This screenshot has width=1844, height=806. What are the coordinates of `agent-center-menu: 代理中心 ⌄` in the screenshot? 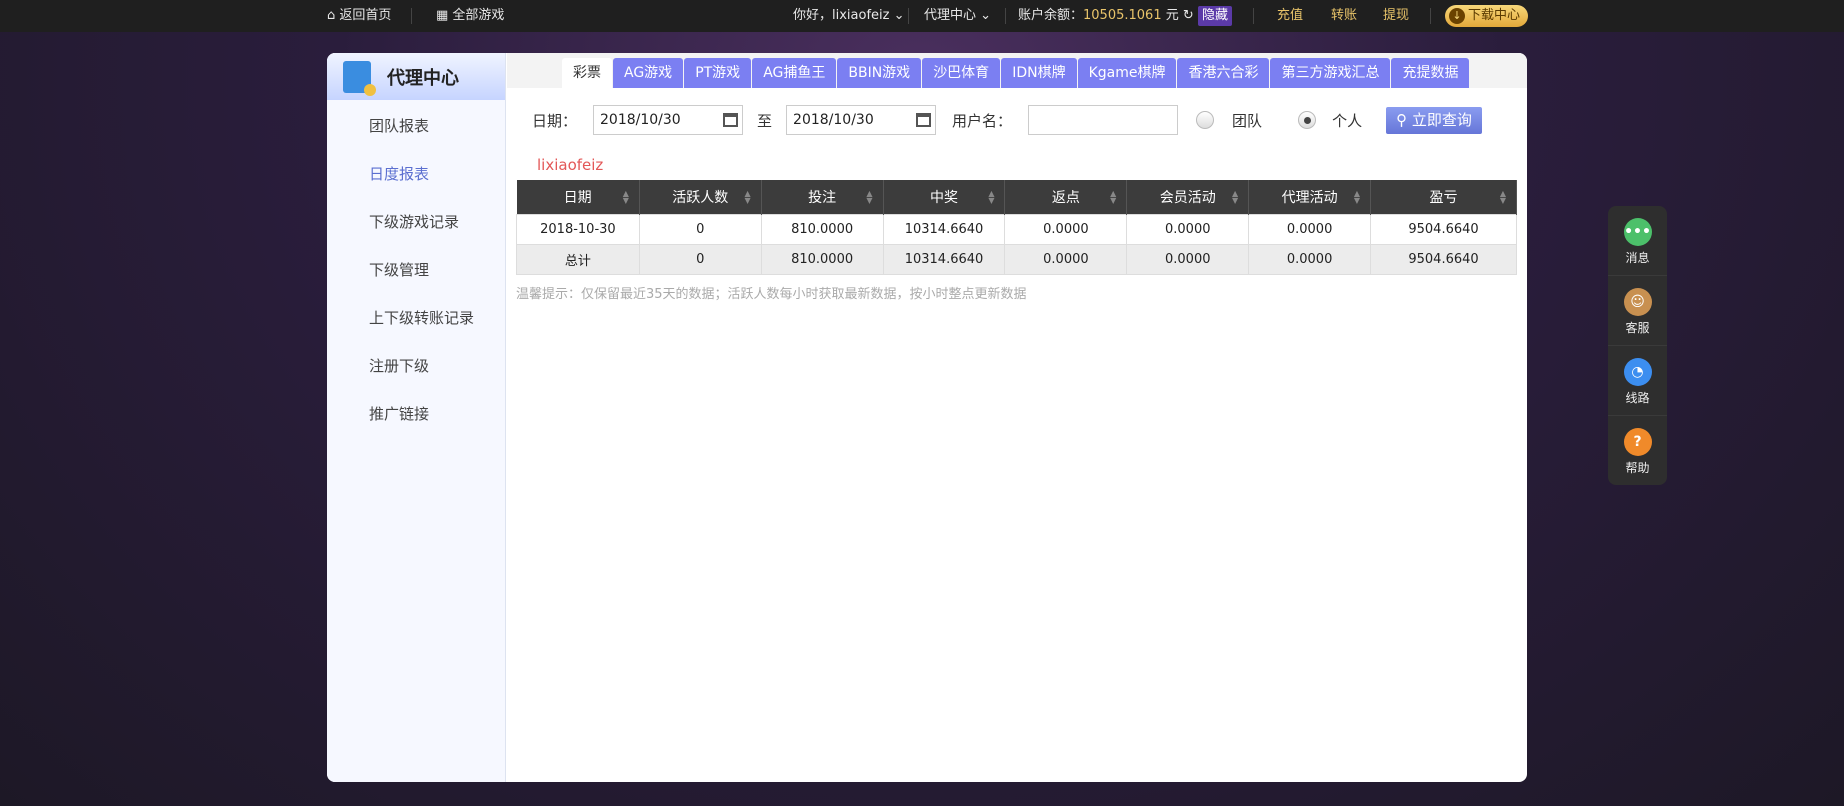 It's located at (957, 16).